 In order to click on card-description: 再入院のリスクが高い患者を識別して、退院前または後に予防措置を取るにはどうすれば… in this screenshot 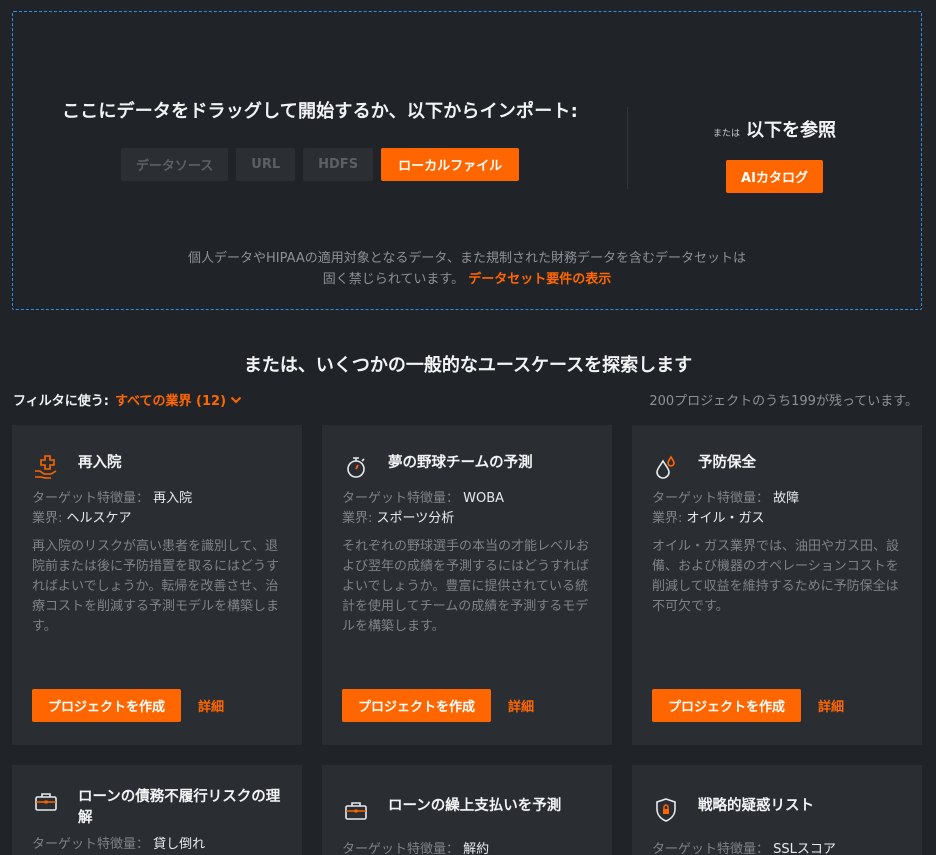, I will do `click(156, 586)`.